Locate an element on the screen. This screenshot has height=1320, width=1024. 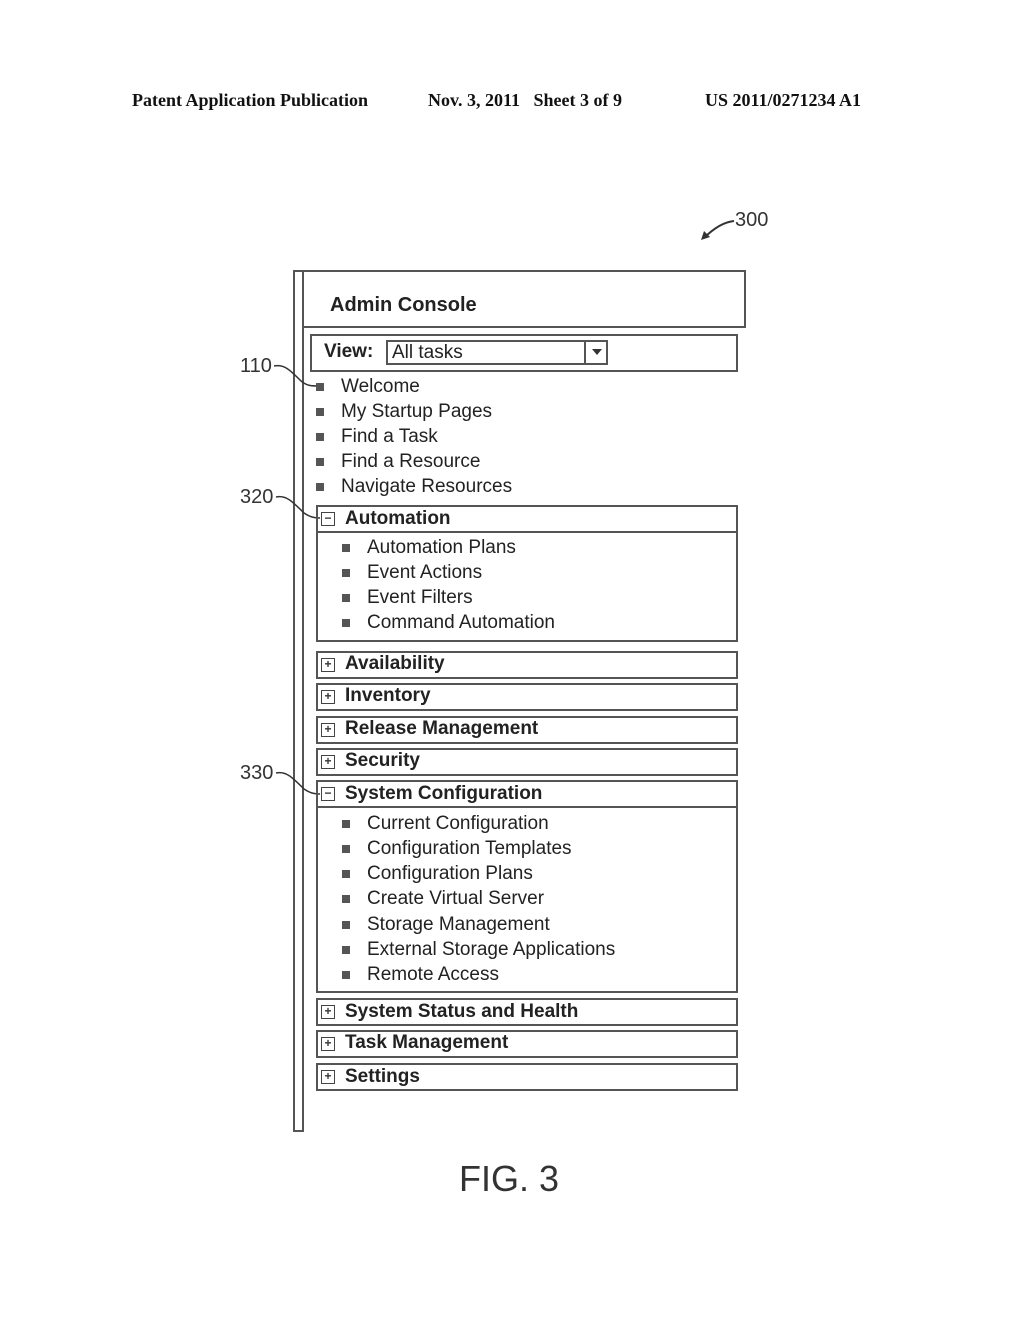
publication-number: US 2011/0271234 A1 is located at coordinates (783, 100).